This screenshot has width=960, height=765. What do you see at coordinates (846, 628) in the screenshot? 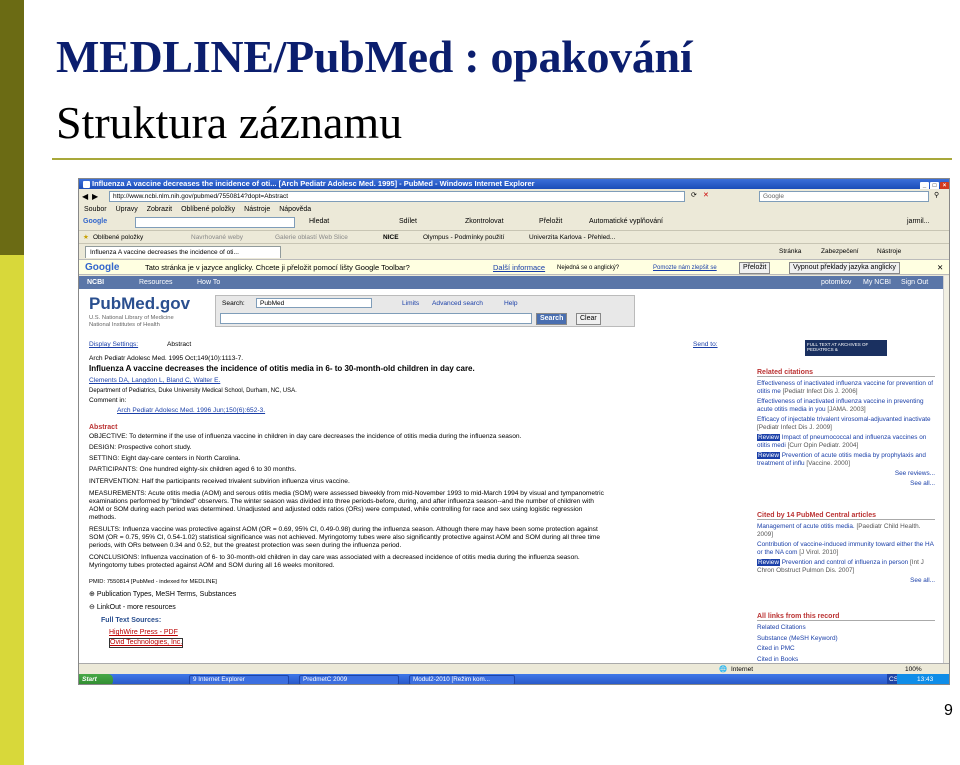
I see `link-related-citations: Related Citations` at bounding box center [846, 628].